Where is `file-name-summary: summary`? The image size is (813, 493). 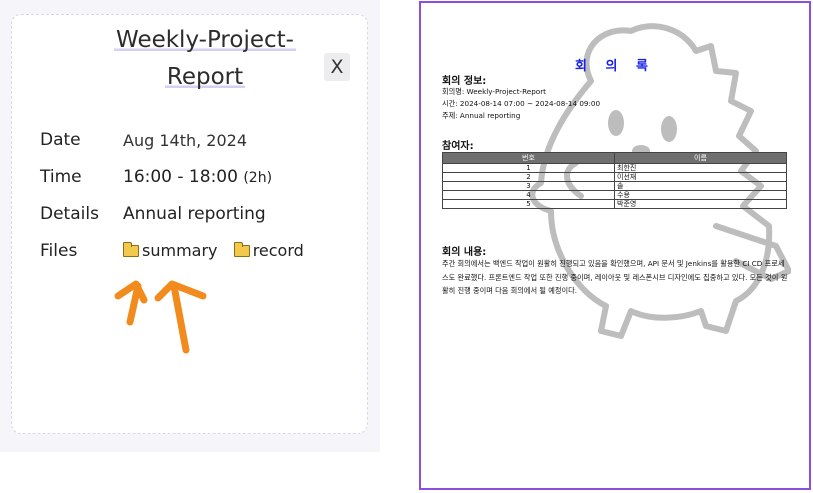
file-name-summary: summary is located at coordinates (180, 250).